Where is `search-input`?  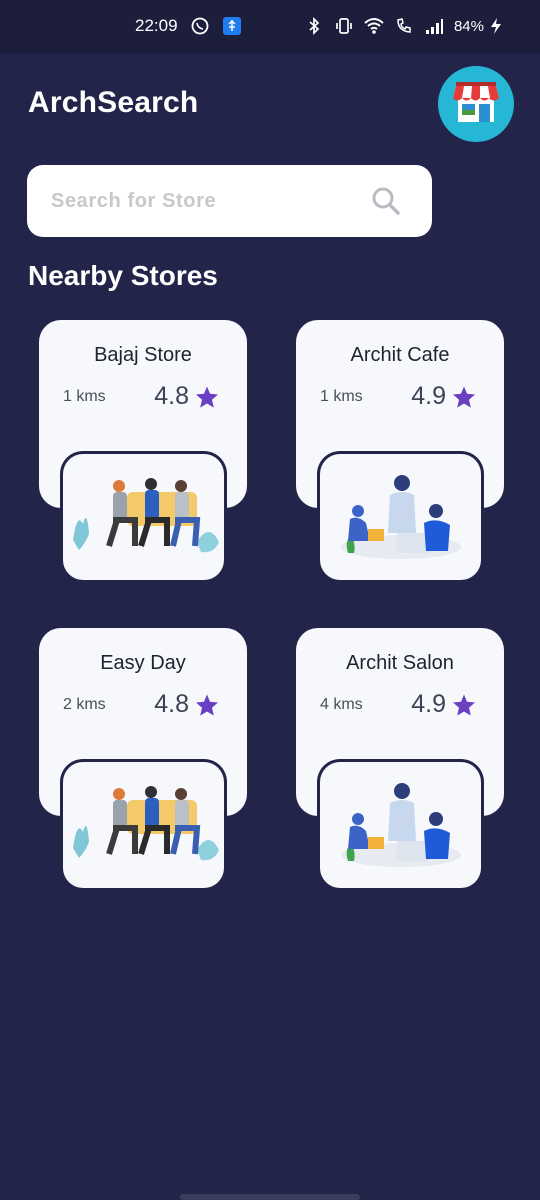 search-input is located at coordinates (201, 201).